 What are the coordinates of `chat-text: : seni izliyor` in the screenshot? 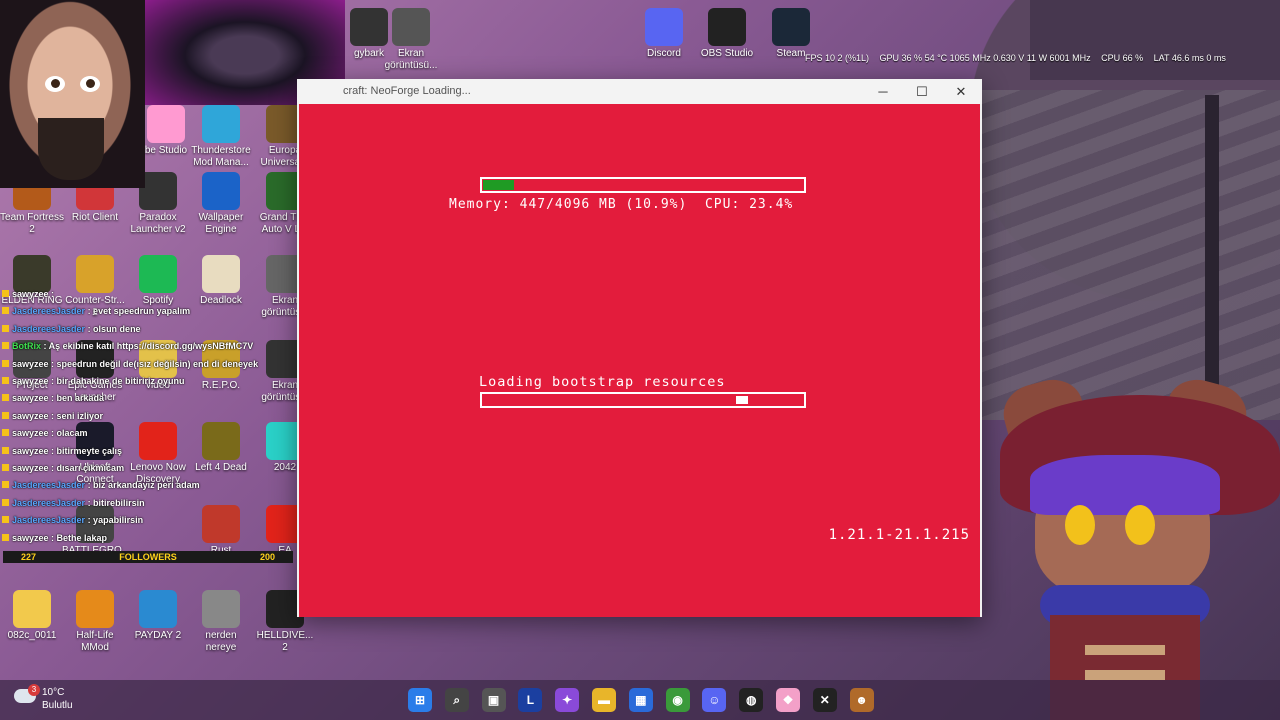 It's located at (76, 415).